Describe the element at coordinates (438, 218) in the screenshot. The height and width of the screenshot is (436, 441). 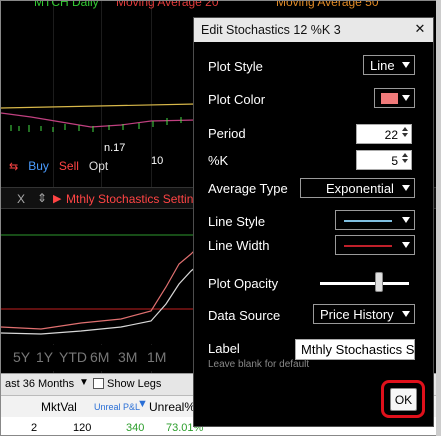
I see `window-scrollbar` at that location.